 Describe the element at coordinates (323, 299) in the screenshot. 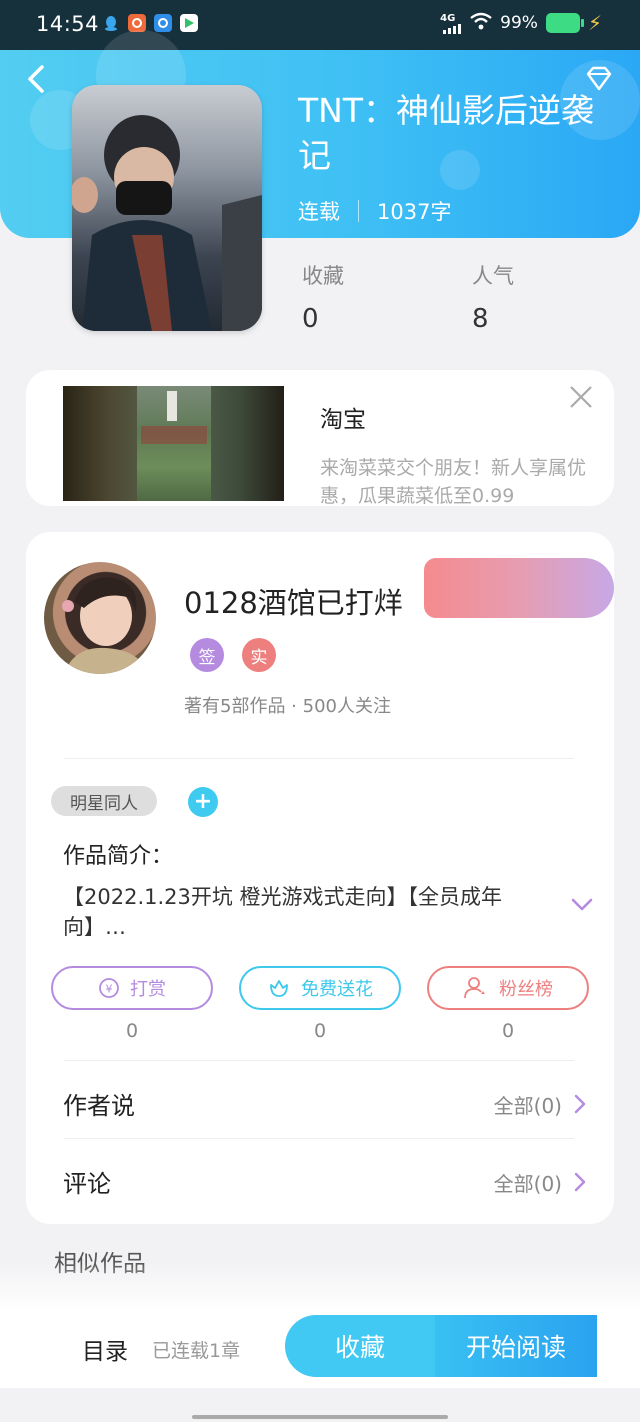

I see `stat-favorites: 收藏 0` at that location.